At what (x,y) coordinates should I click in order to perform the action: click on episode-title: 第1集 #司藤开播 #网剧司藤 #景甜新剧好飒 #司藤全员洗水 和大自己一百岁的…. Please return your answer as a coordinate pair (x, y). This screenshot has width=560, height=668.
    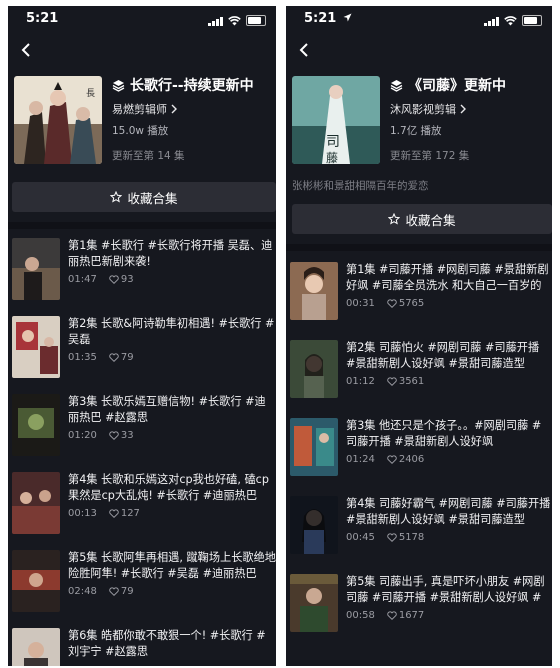
    Looking at the image, I should click on (447, 277).